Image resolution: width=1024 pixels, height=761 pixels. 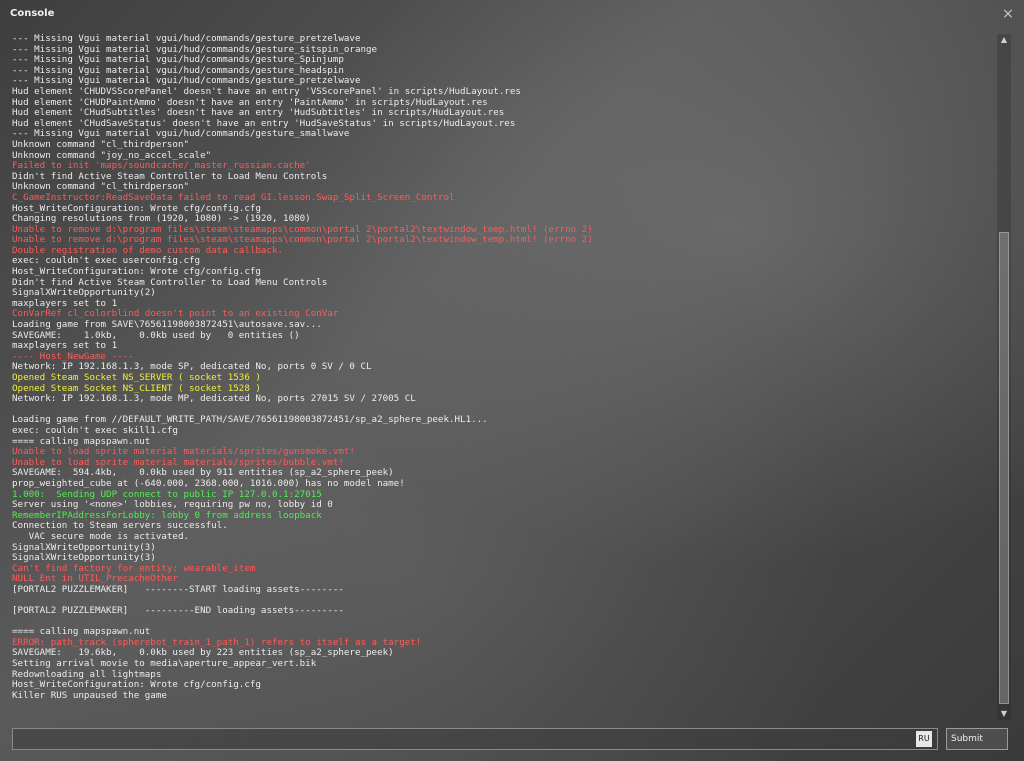 I want to click on command-row: RU Submit, so click(x=510, y=739).